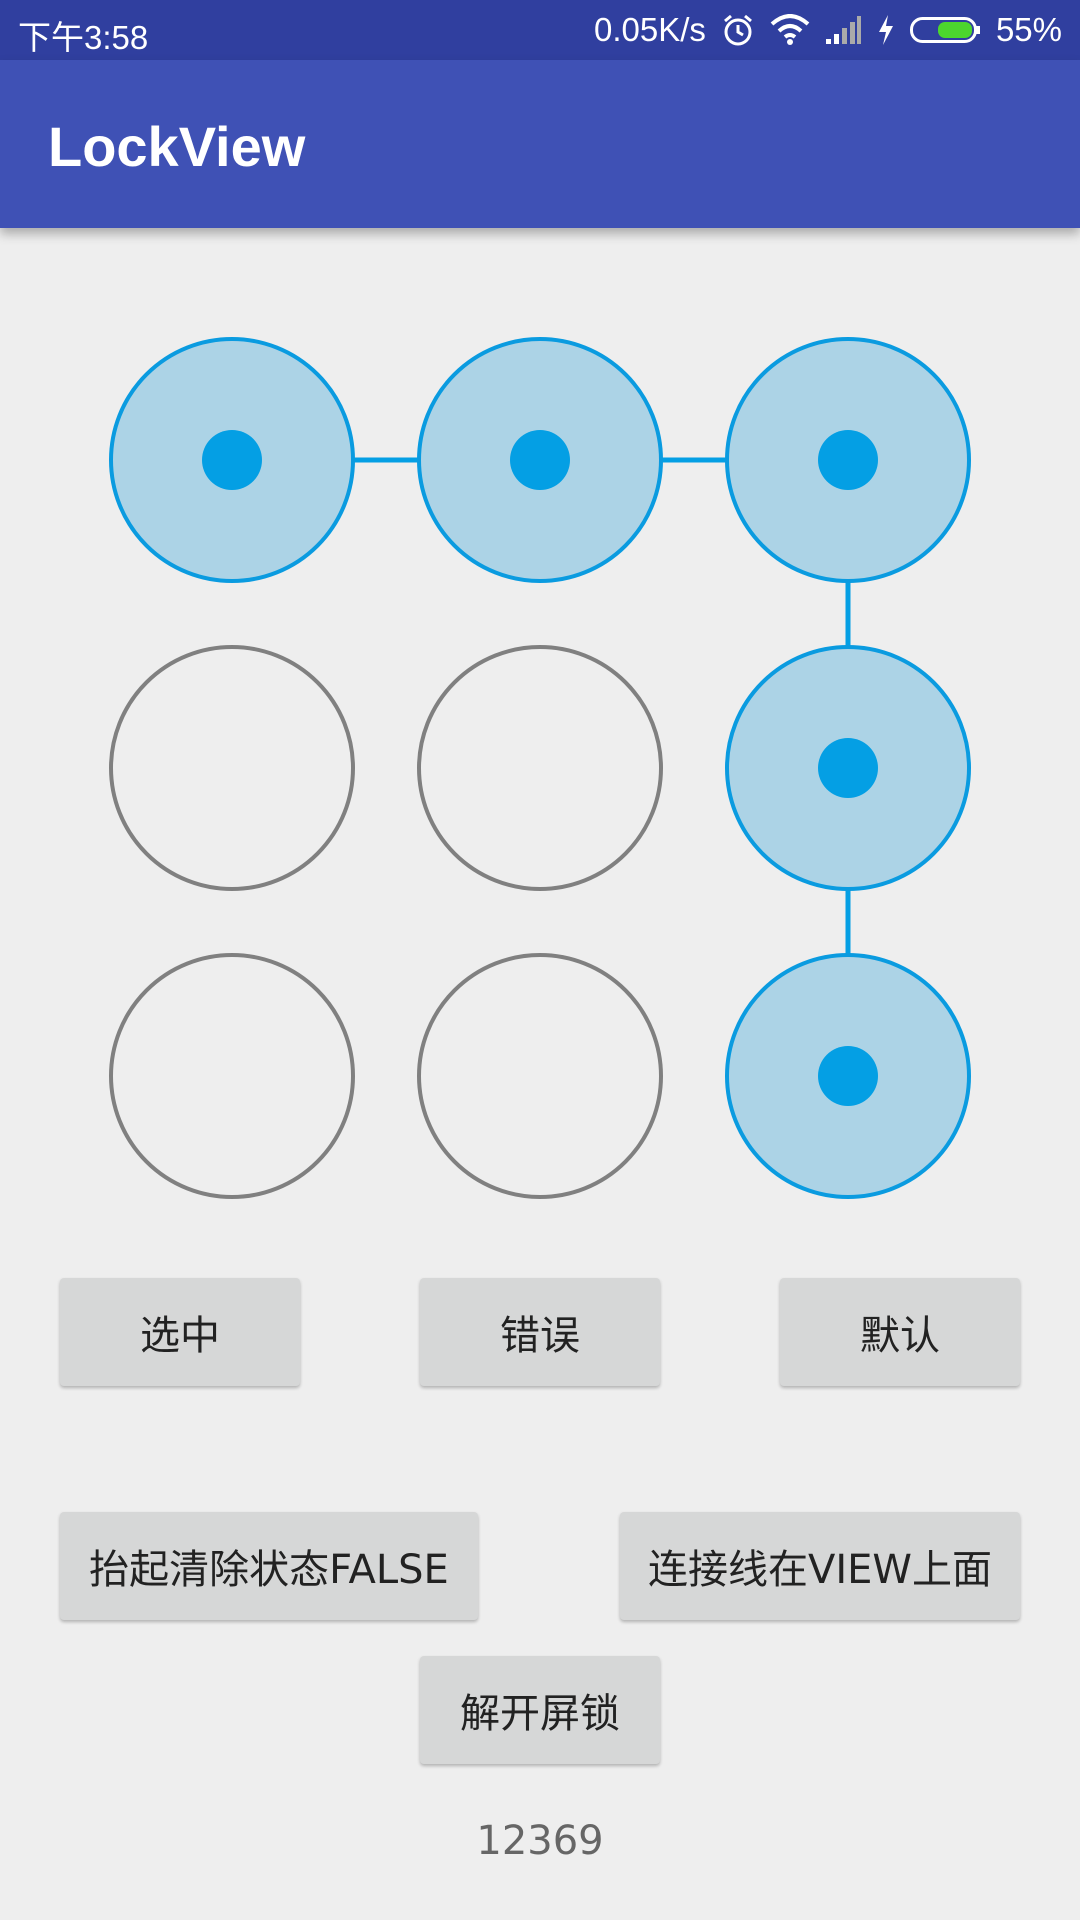 The height and width of the screenshot is (1920, 1080). Describe the element at coordinates (540, 1710) in the screenshot. I see `unlock-button: 解开屏锁` at that location.